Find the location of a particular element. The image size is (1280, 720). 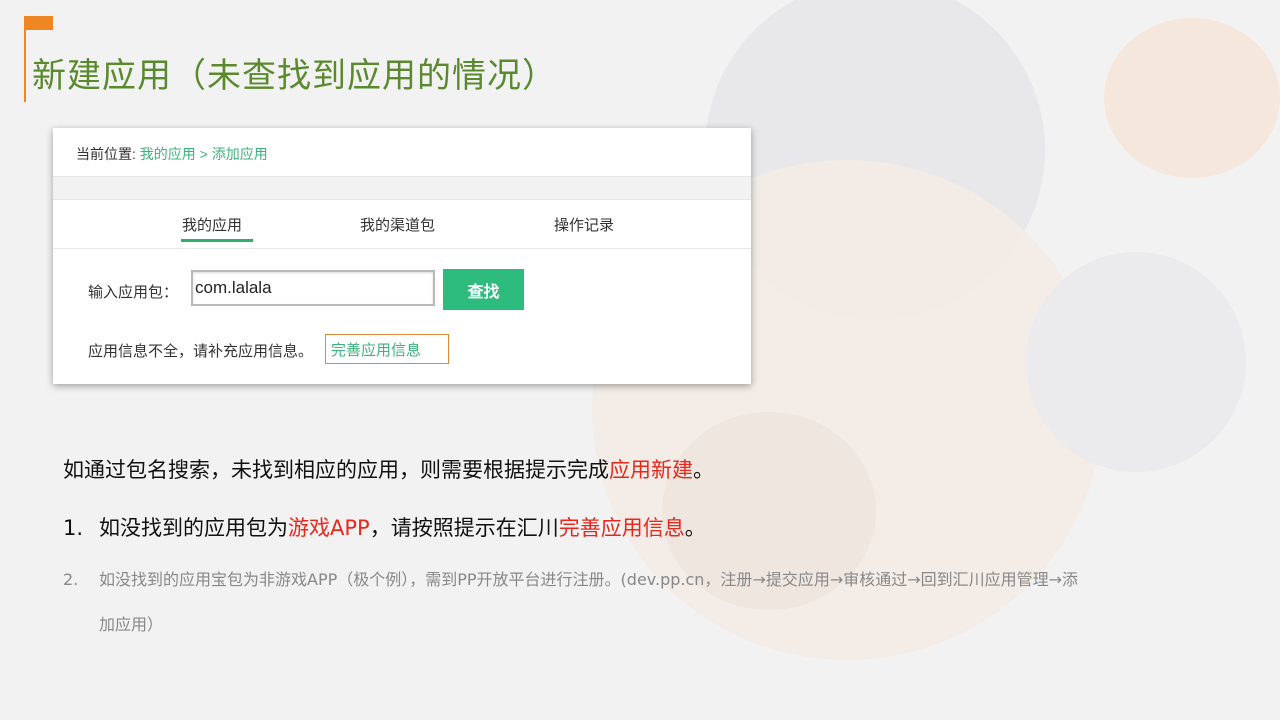

list-item-text: 。 is located at coordinates (695, 528).